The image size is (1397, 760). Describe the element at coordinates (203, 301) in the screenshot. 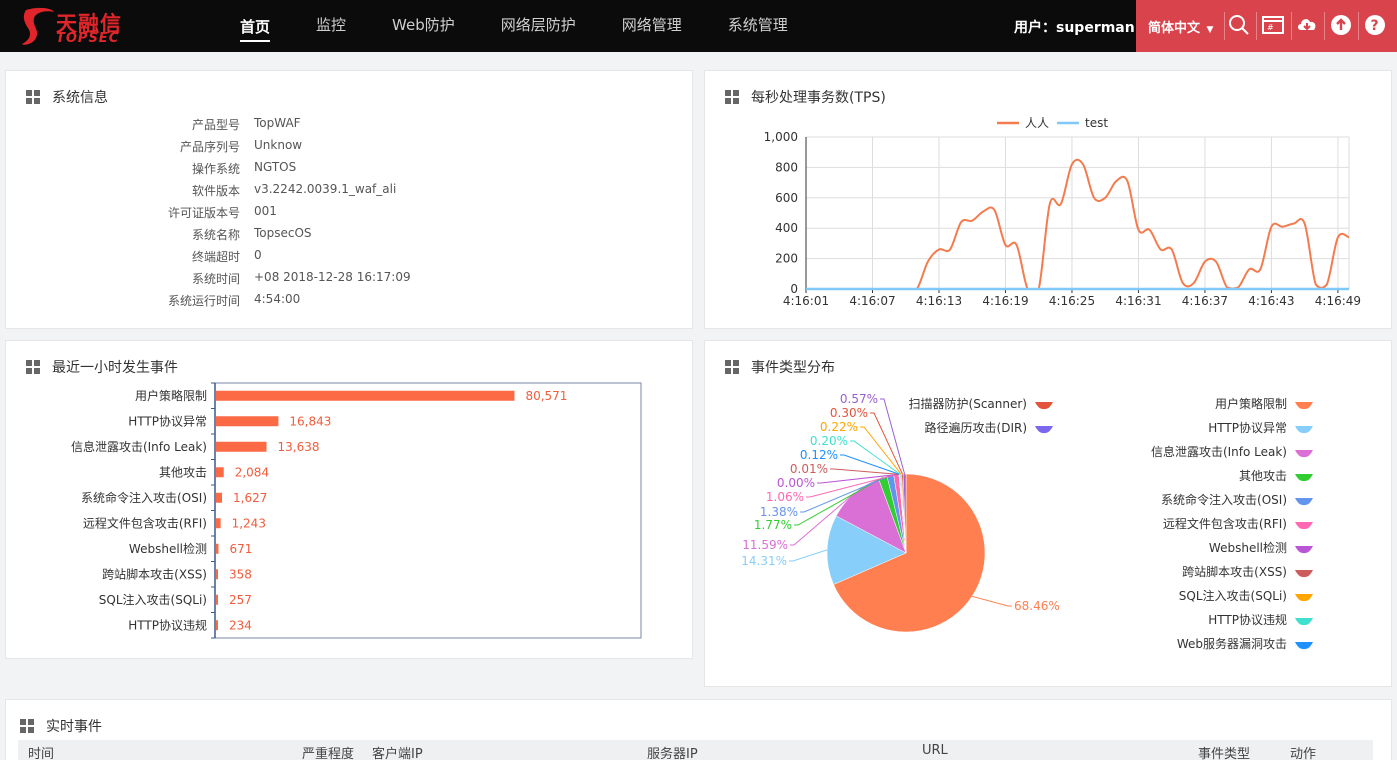

I see `info-key: 系统运行时间` at that location.